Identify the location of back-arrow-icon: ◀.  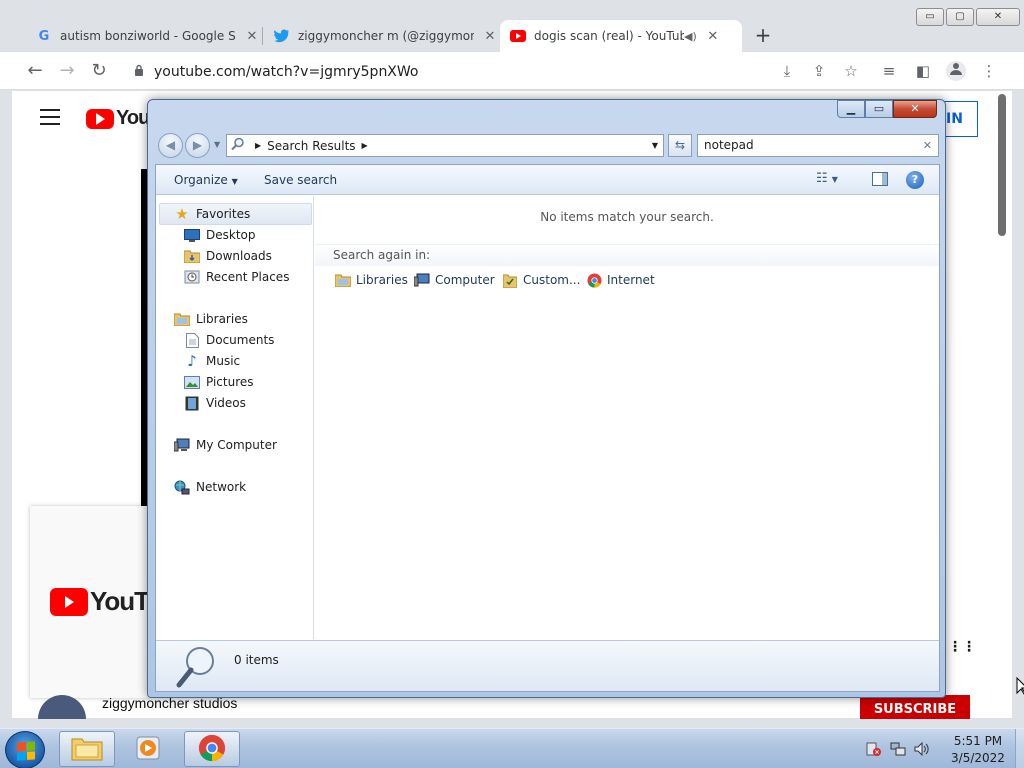
(170, 145).